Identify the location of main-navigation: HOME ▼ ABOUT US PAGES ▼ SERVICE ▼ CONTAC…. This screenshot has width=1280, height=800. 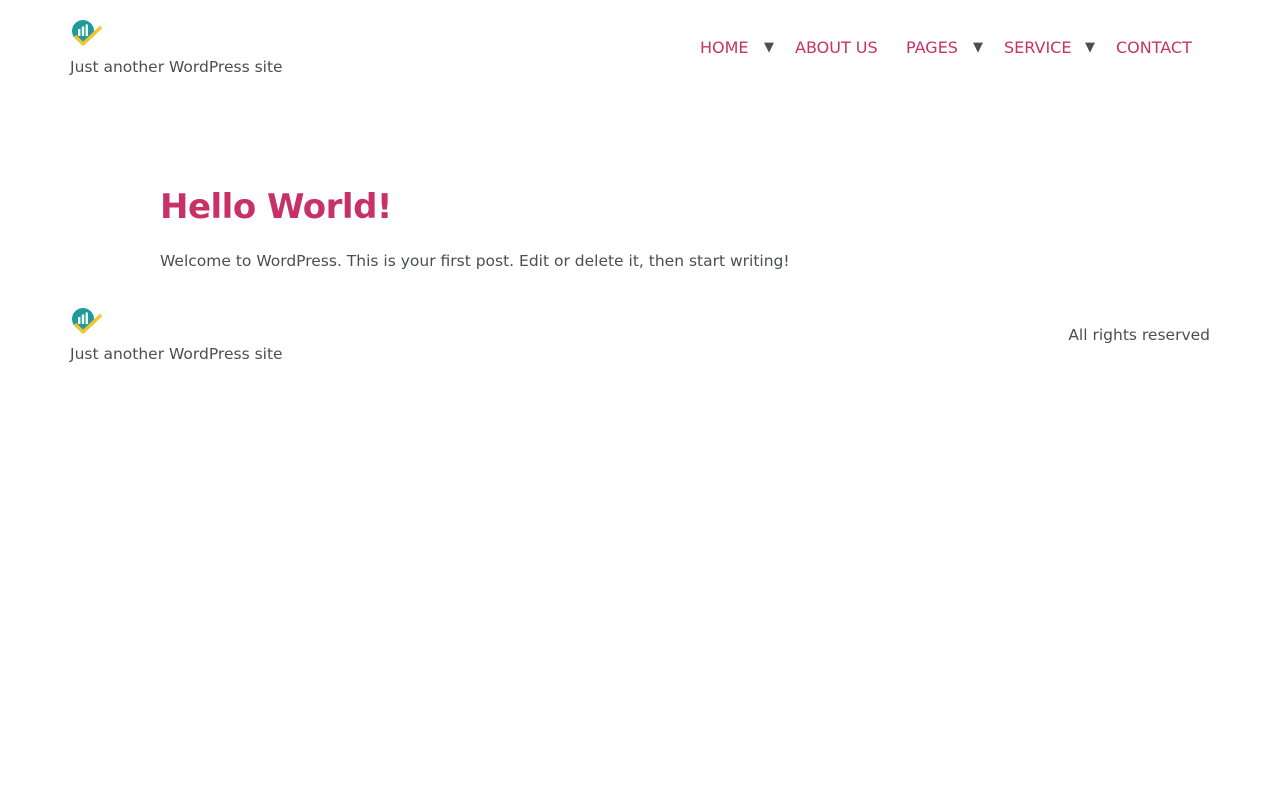
(640, 48).